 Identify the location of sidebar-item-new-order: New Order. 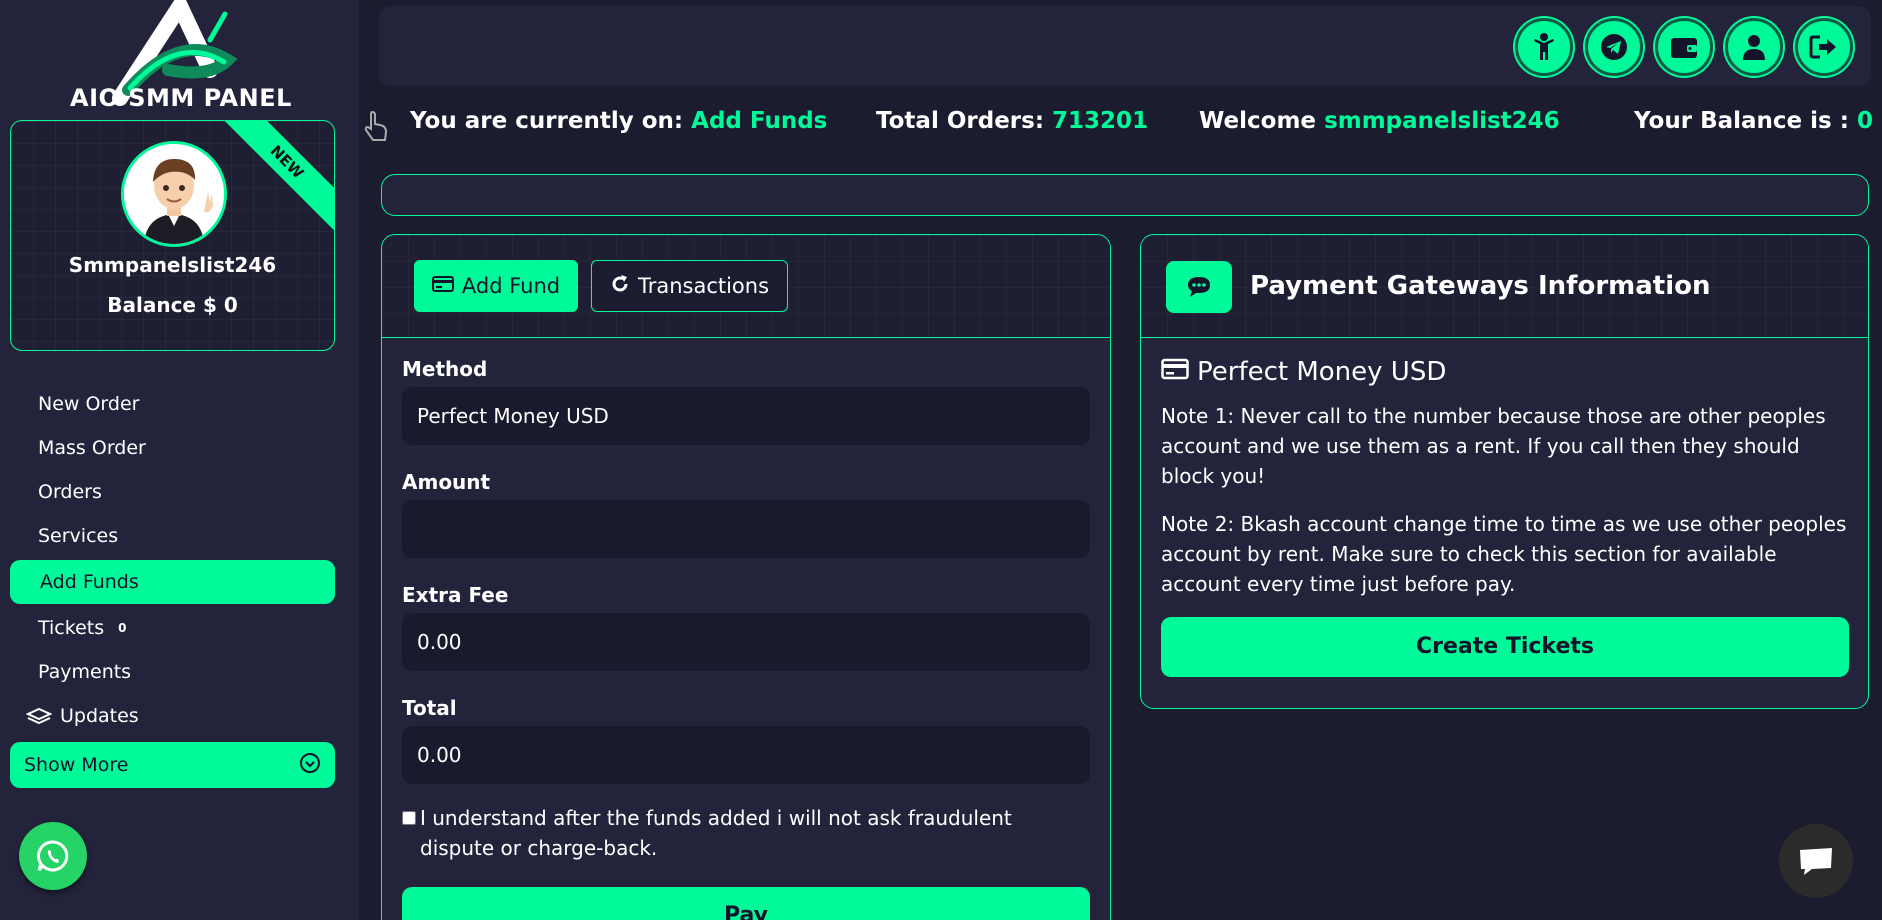
(172, 404).